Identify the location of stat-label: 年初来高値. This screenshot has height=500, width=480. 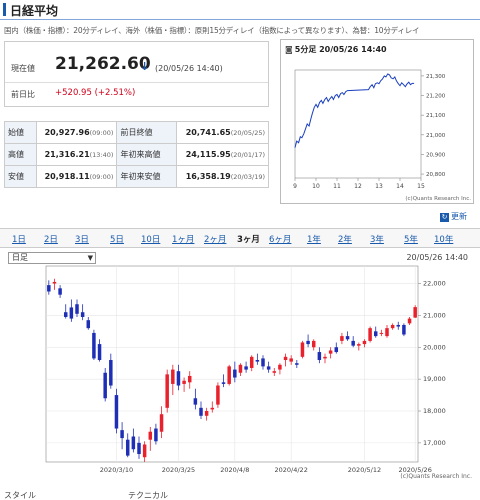
(147, 154).